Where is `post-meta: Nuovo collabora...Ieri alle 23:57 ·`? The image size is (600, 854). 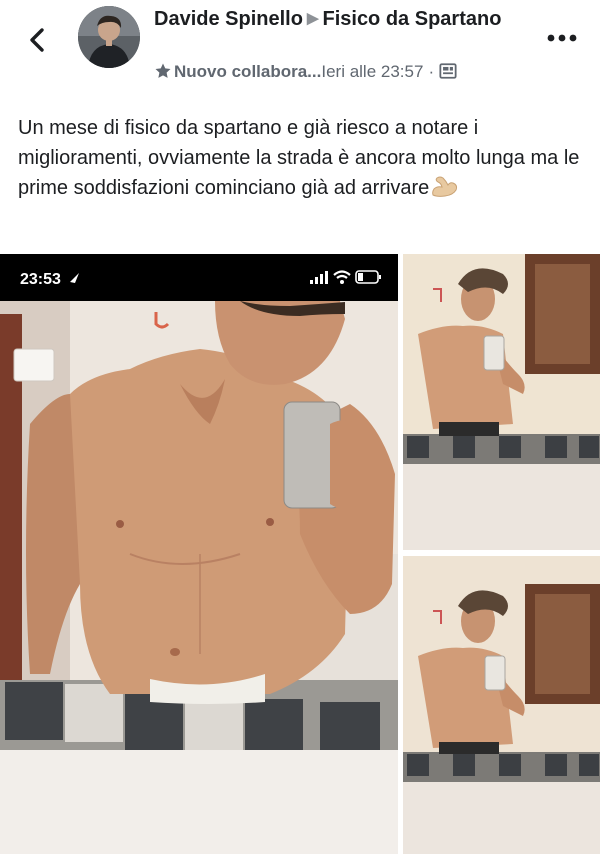
post-meta: Nuovo collabora...Ieri alle 23:57 · is located at coordinates (305, 73).